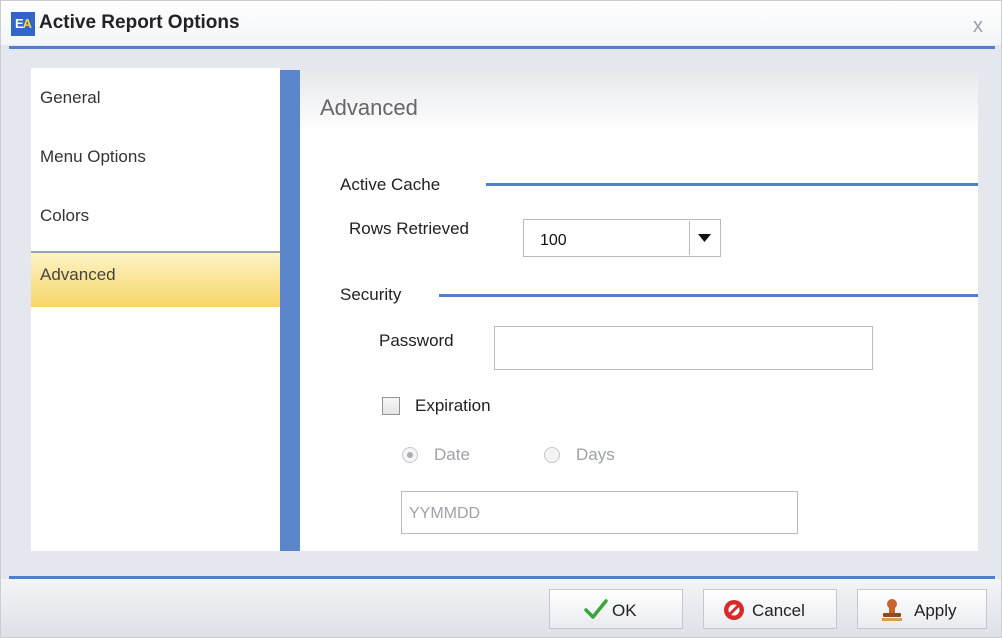  Describe the element at coordinates (708, 295) in the screenshot. I see `security-divider` at that location.